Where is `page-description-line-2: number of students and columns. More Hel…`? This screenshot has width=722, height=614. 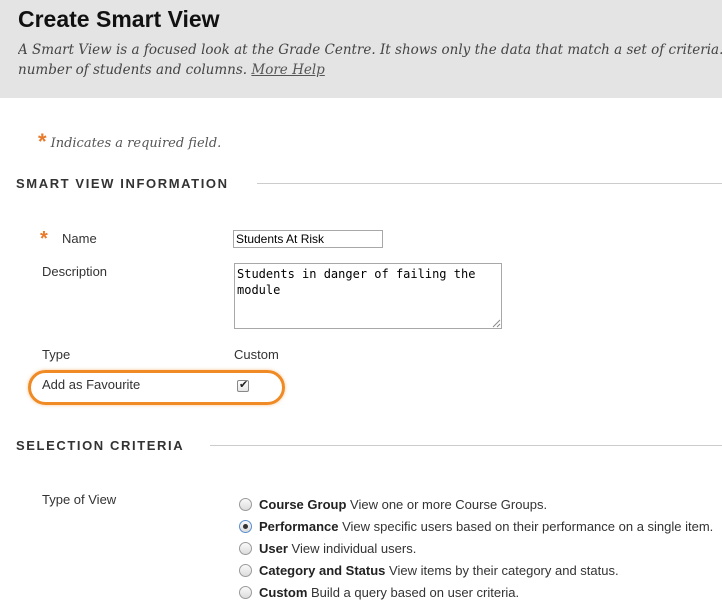
page-description-line-2: number of students and columns. More Hel… is located at coordinates (370, 70).